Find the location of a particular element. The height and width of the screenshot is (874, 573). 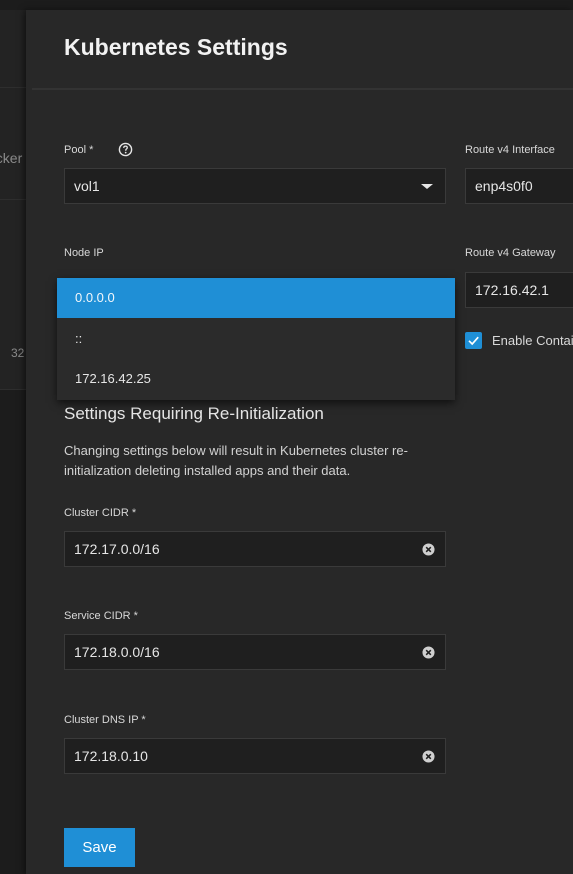

node-ip-dropdown: 0.0.0.0 :: 172.16.42.25 is located at coordinates (256, 339).